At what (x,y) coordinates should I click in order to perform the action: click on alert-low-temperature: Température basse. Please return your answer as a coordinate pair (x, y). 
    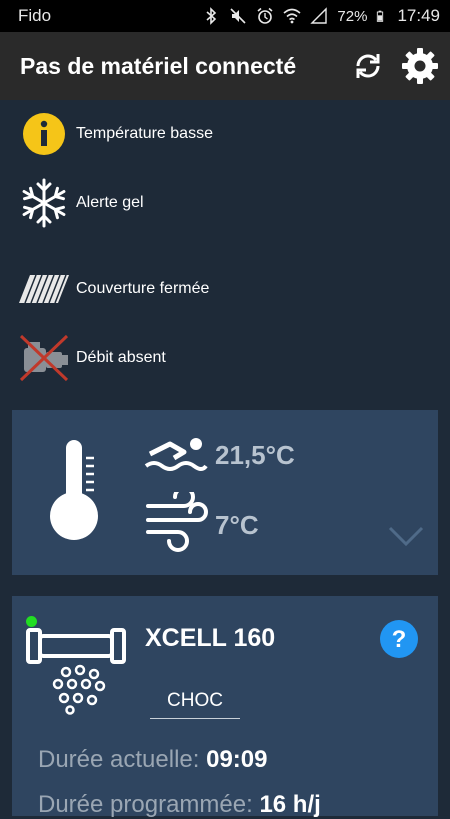
    Looking at the image, I should click on (115, 134).